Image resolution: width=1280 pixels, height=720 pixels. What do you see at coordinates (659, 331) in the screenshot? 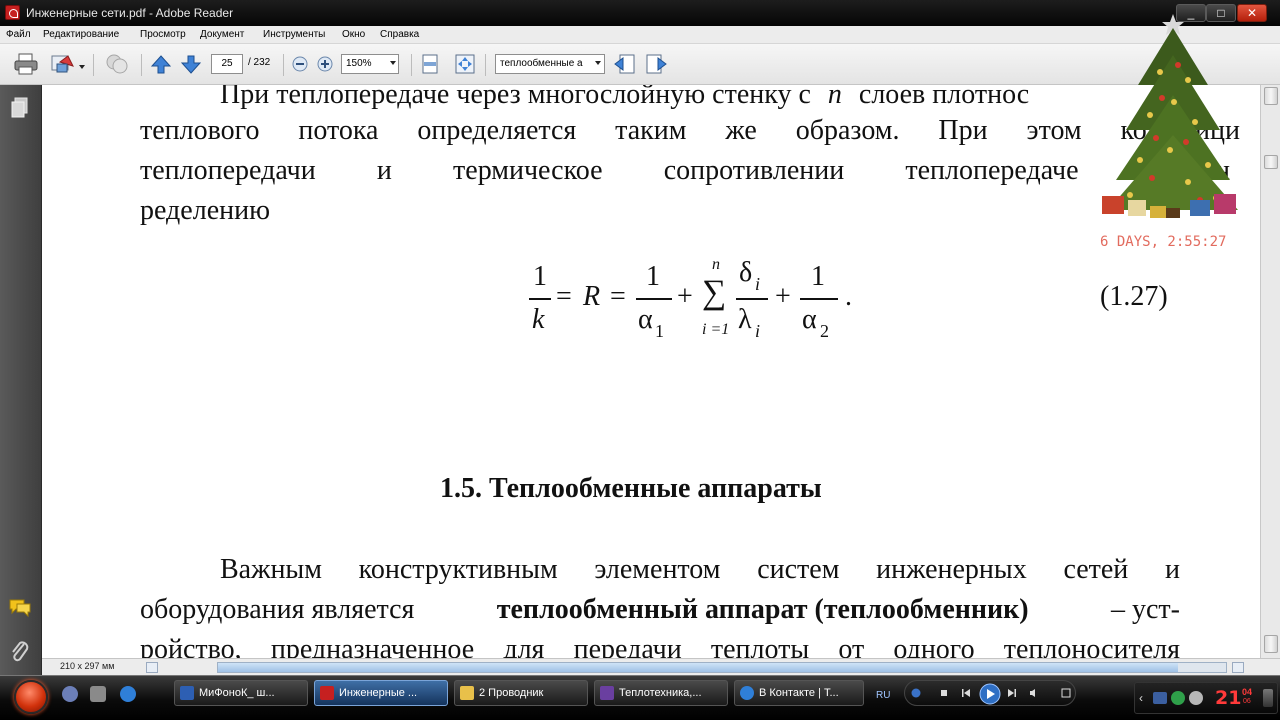
I see `formula-subscript: 1` at bounding box center [659, 331].